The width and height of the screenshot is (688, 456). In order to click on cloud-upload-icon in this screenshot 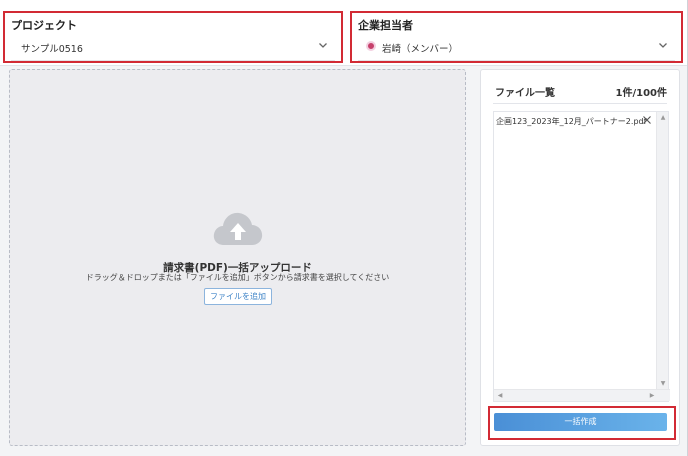, I will do `click(238, 228)`.